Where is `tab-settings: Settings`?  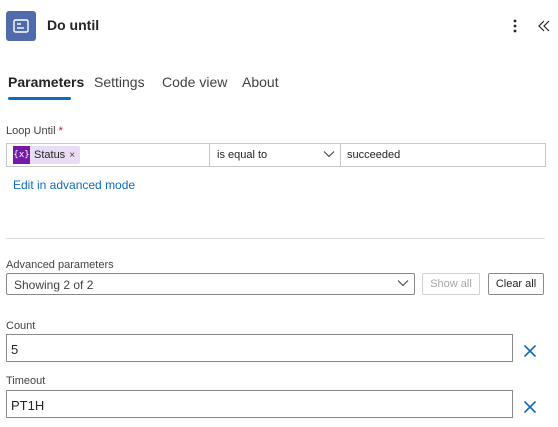 tab-settings: Settings is located at coordinates (119, 82).